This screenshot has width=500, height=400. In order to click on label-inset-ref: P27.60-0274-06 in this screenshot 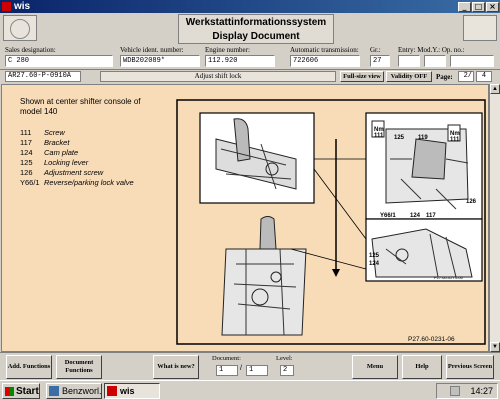, I will do `click(448, 277)`.